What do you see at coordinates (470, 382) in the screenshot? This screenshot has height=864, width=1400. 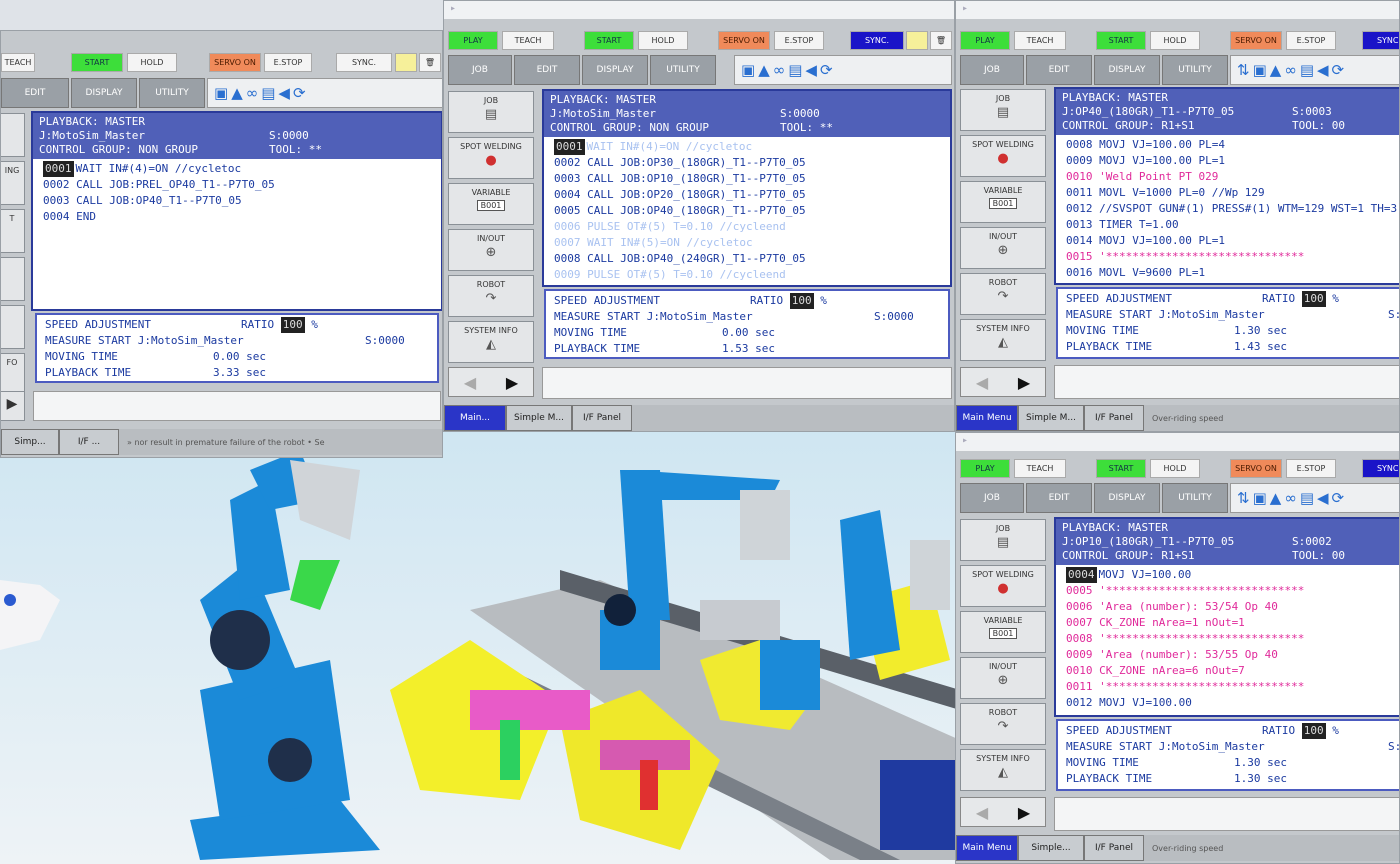 I see `prev-icon: ◀` at bounding box center [470, 382].